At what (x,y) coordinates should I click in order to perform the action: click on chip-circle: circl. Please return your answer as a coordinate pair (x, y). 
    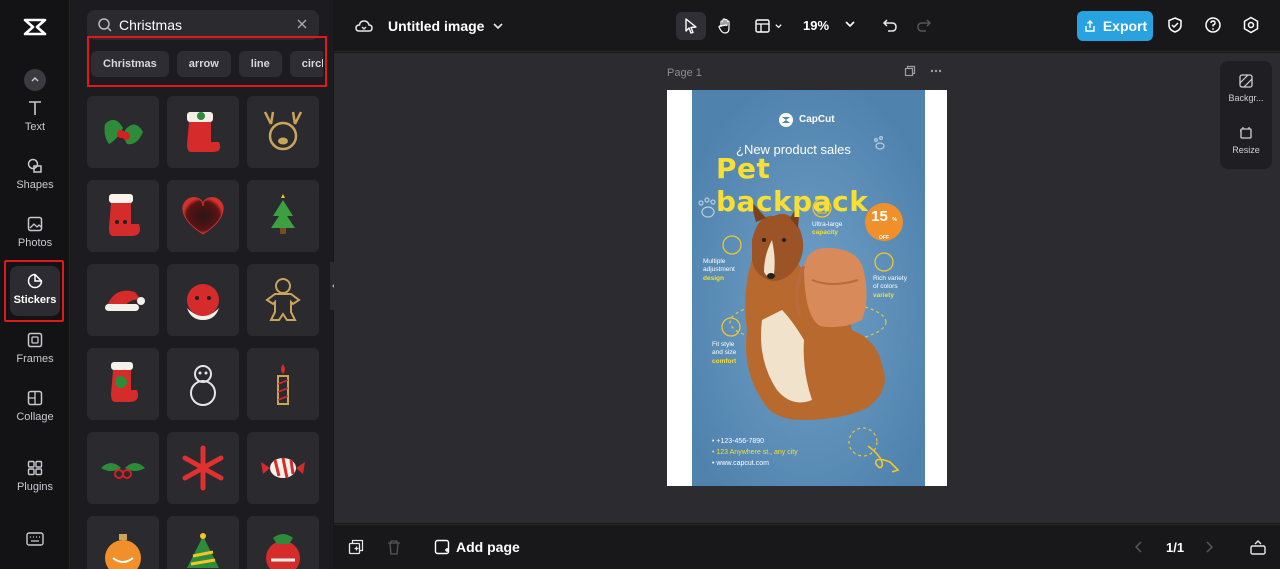
    Looking at the image, I should click on (306, 64).